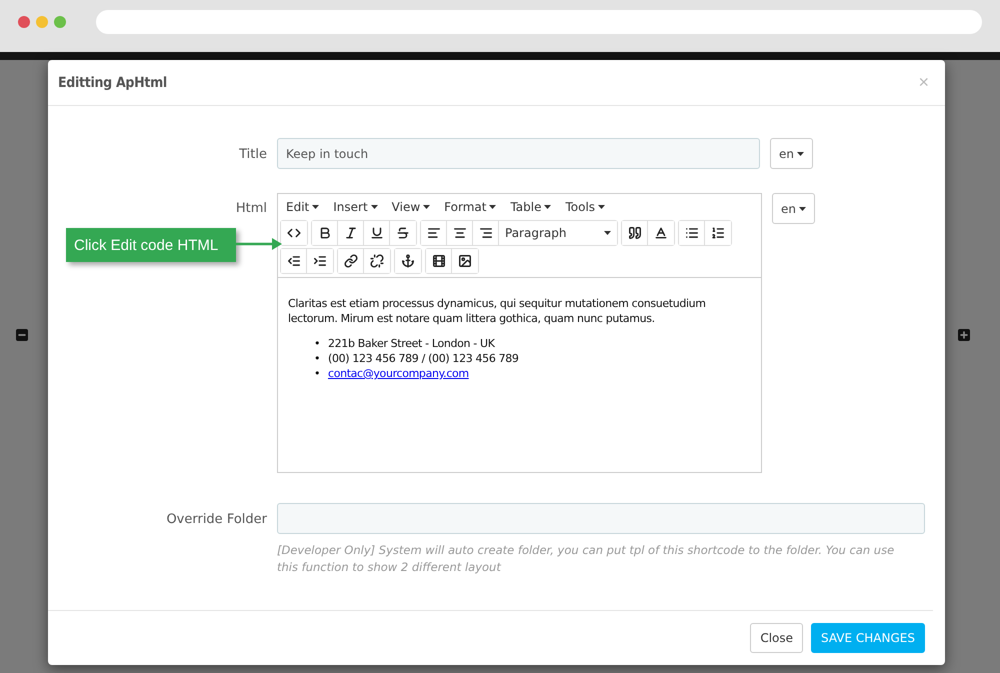 The height and width of the screenshot is (673, 1000). What do you see at coordinates (423, 358) in the screenshot?
I see `list-item-text: (00) 123 456 789 / (00) 123 456 789` at bounding box center [423, 358].